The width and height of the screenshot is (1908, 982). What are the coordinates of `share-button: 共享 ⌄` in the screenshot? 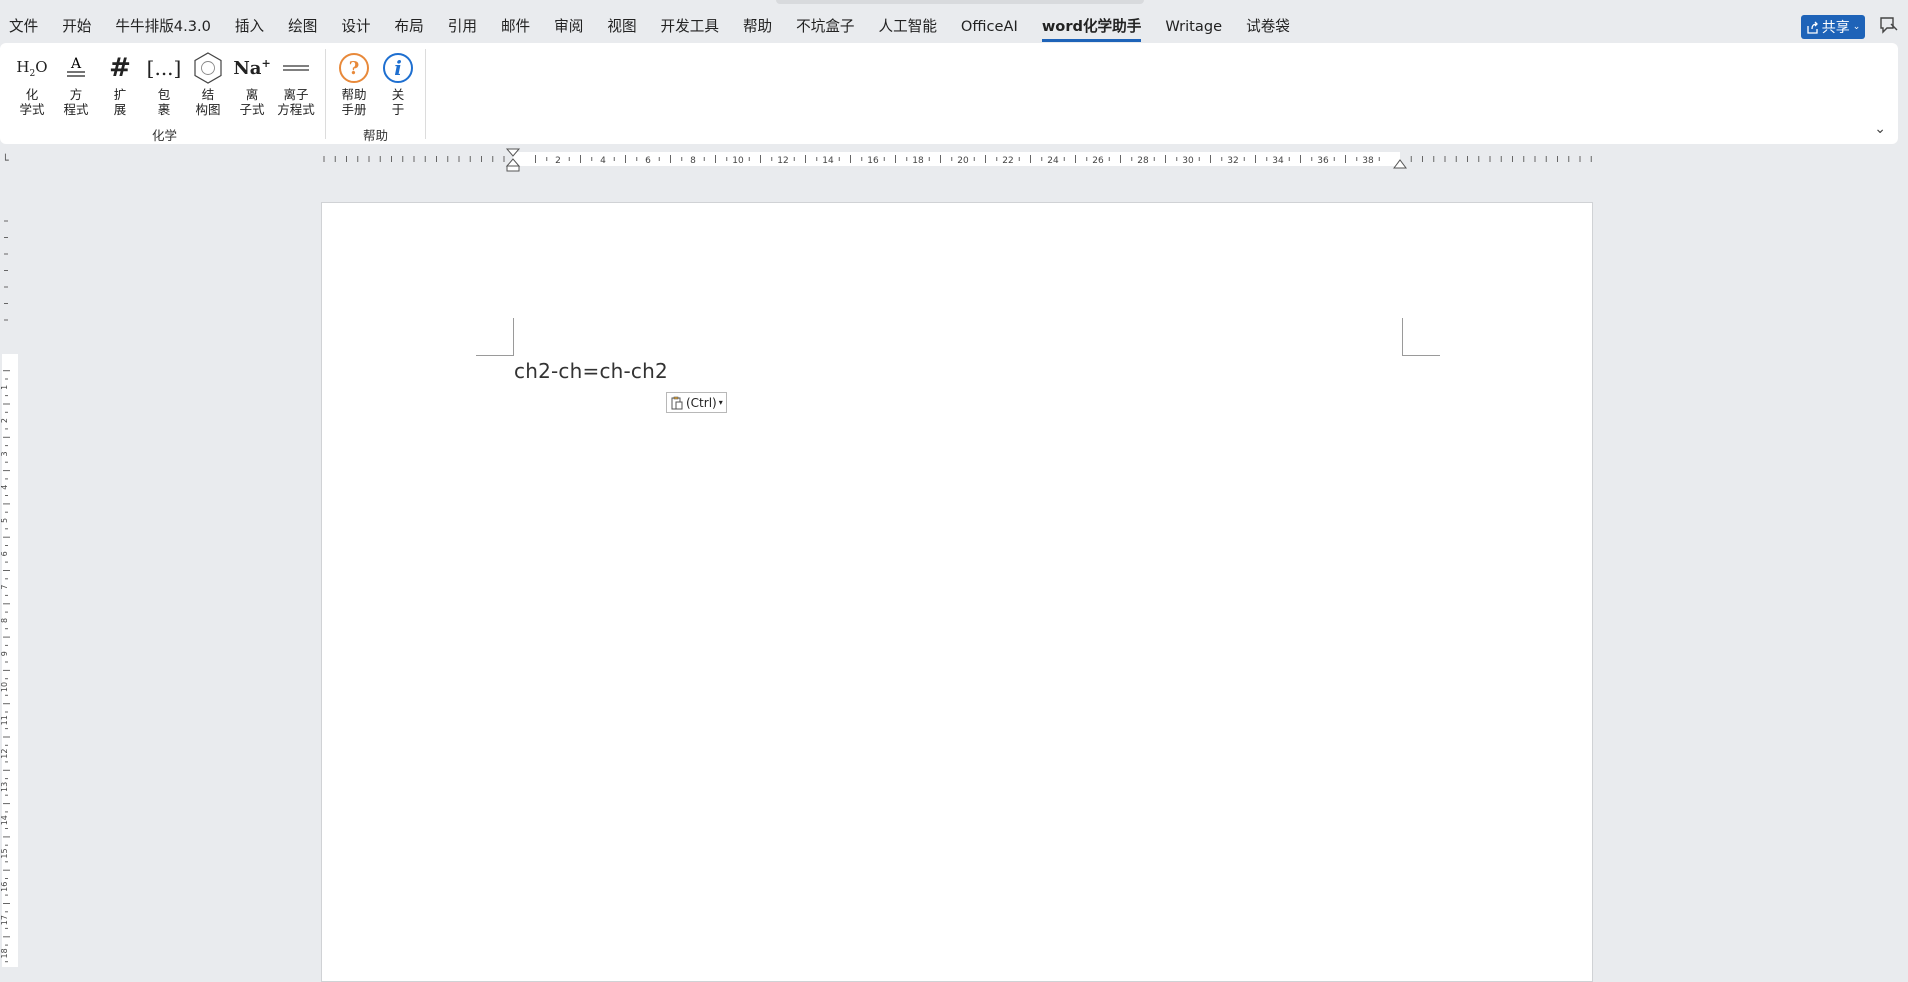 It's located at (1833, 27).